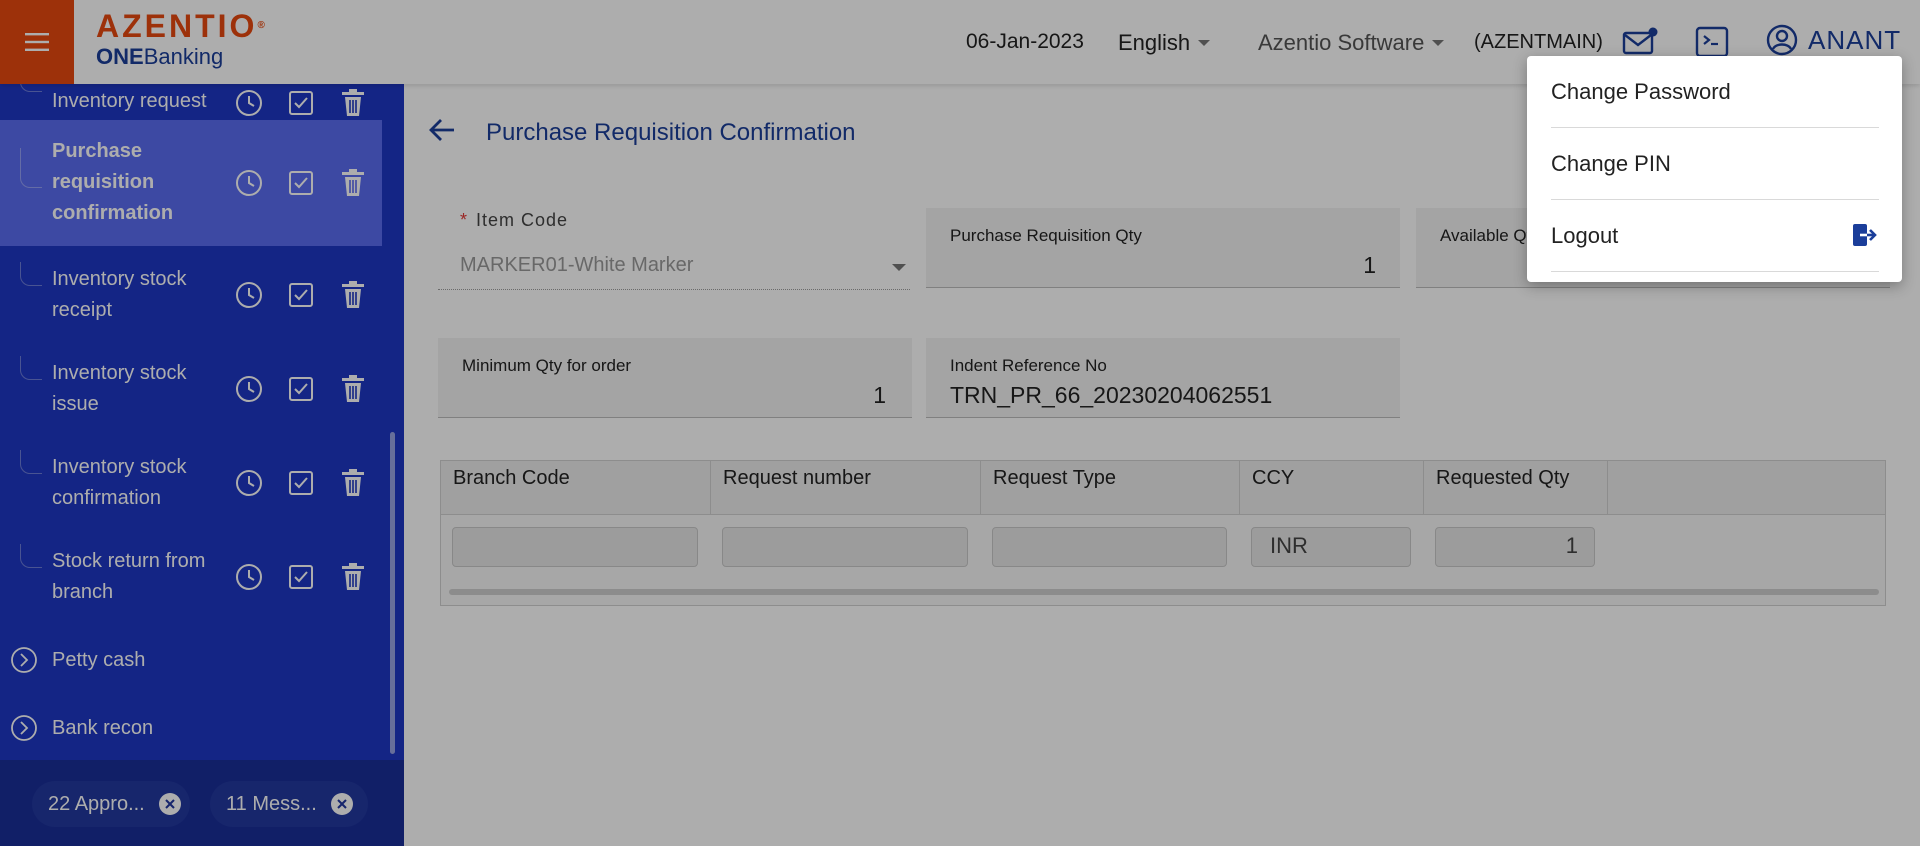 This screenshot has width=1920, height=846. I want to click on user-menu: Change Password Change PIN Logout, so click(1714, 169).